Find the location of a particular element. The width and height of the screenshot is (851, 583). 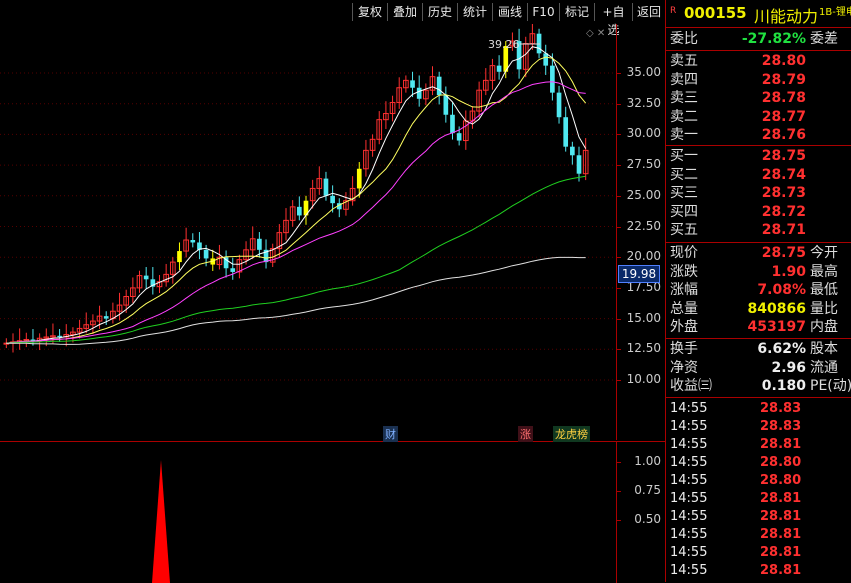

draw-line-button: 画线 is located at coordinates (509, 12).